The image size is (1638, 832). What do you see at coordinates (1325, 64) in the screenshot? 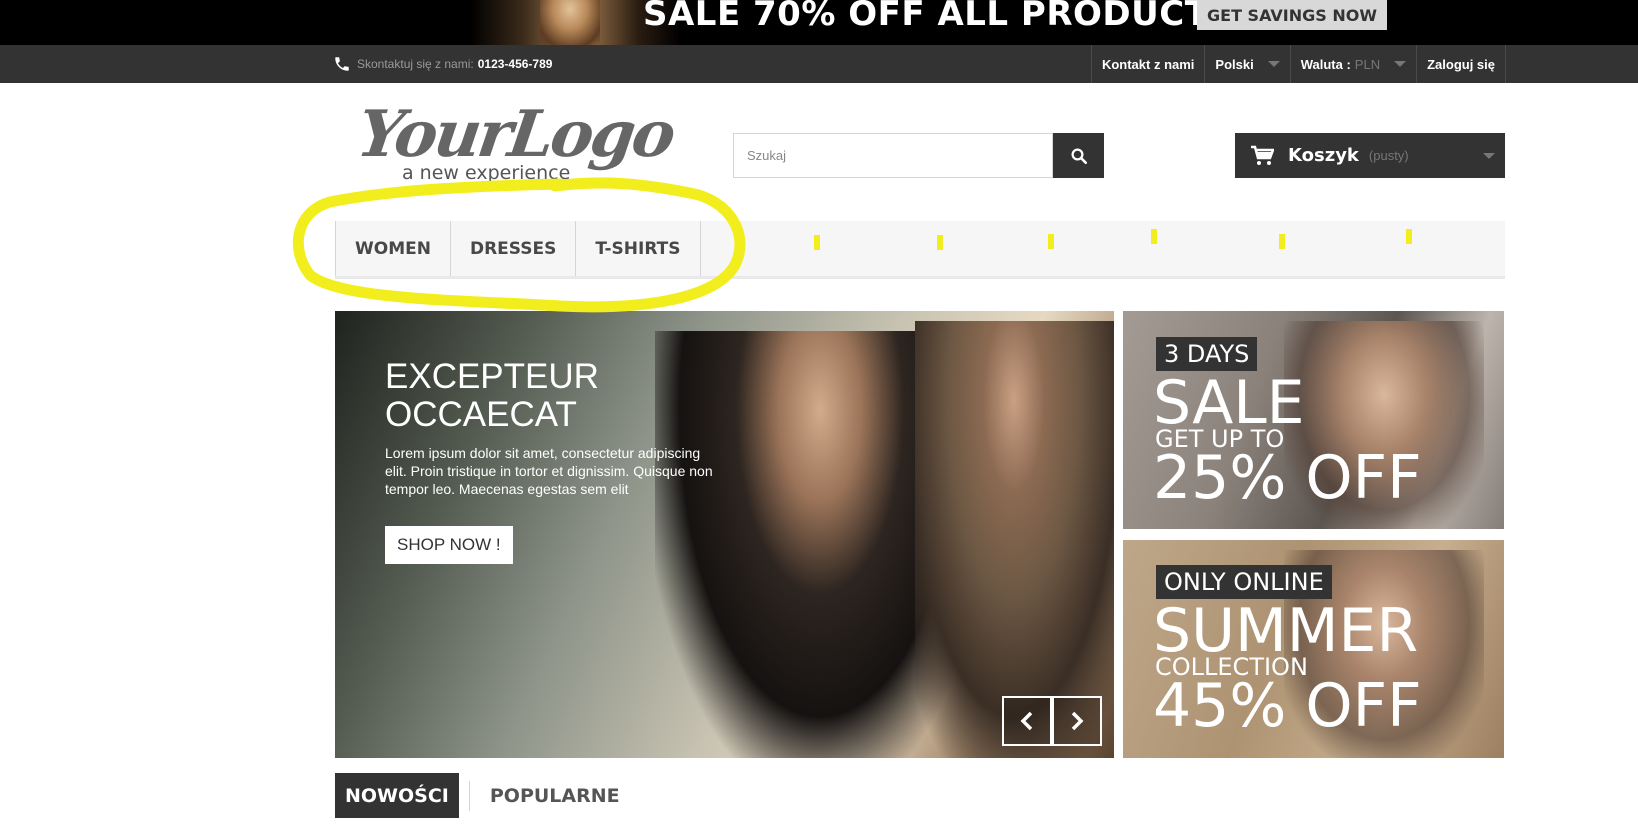
I see `currency-label: Waluta :` at bounding box center [1325, 64].